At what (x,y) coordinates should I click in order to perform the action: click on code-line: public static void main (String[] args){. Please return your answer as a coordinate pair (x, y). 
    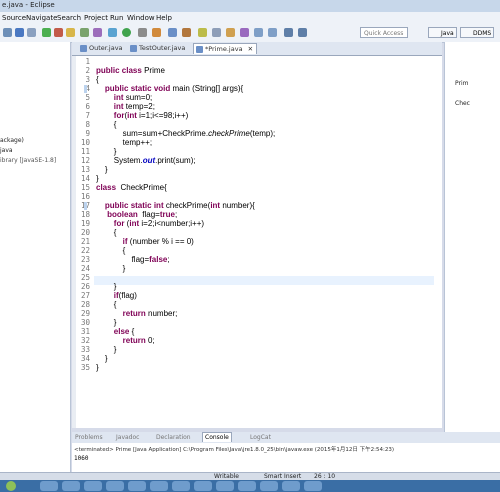
    Looking at the image, I should click on (169, 88).